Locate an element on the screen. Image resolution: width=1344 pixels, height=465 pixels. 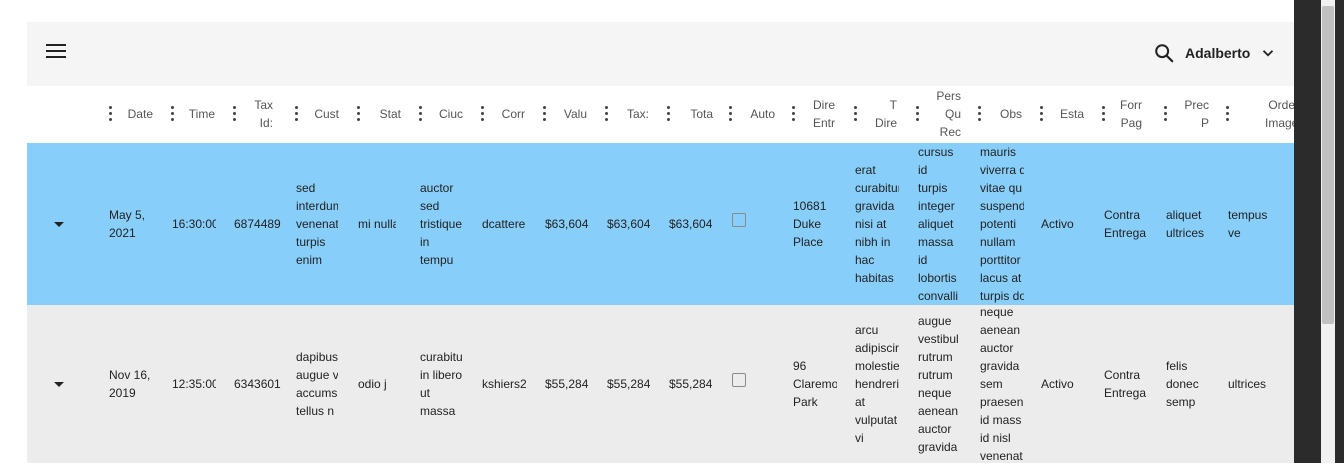
cell-tipo-direccion-line: vi is located at coordinates (859, 438).